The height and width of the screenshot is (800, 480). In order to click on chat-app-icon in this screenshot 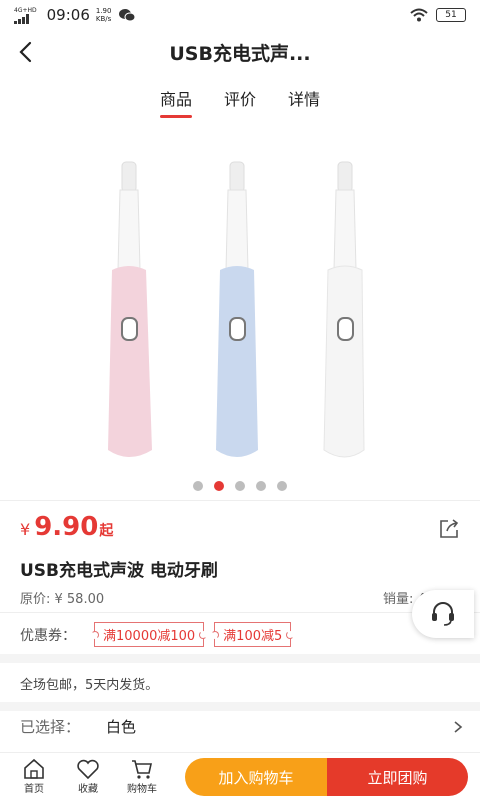, I will do `click(127, 15)`.